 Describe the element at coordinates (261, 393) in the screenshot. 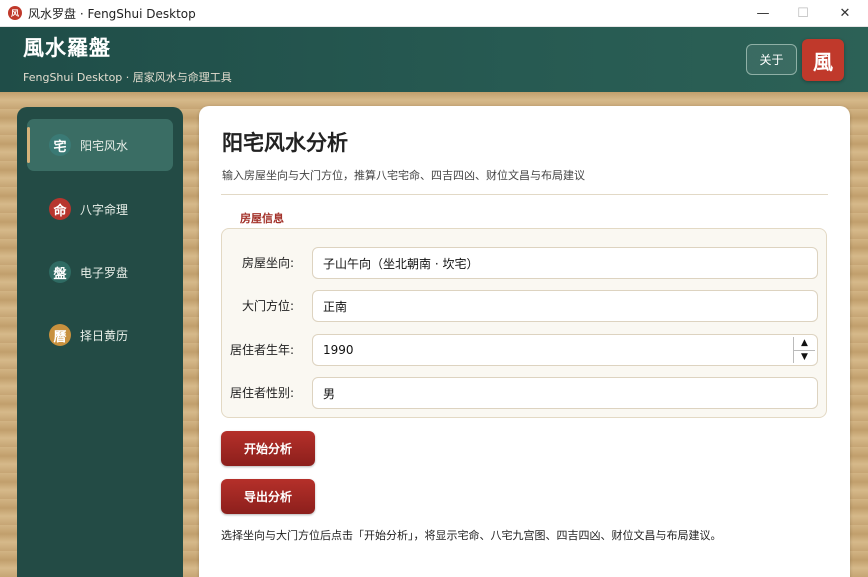

I see `gender-label: 居住者性别:` at that location.